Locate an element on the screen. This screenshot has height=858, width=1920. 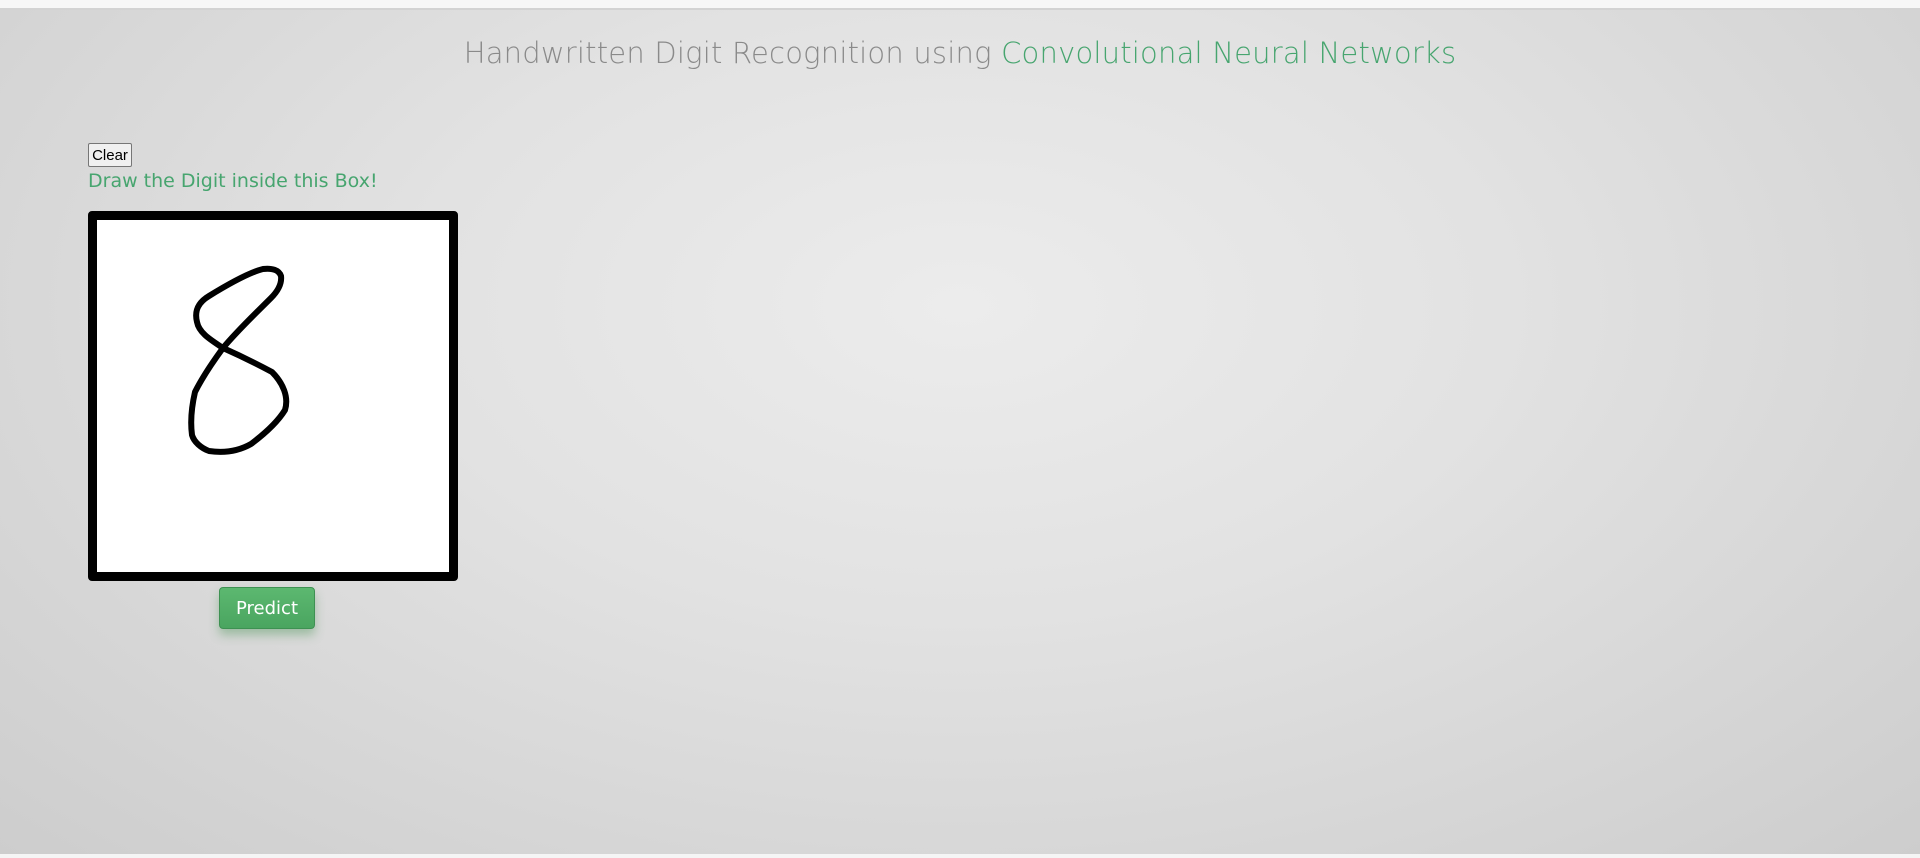
top-border is located at coordinates (960, 5).